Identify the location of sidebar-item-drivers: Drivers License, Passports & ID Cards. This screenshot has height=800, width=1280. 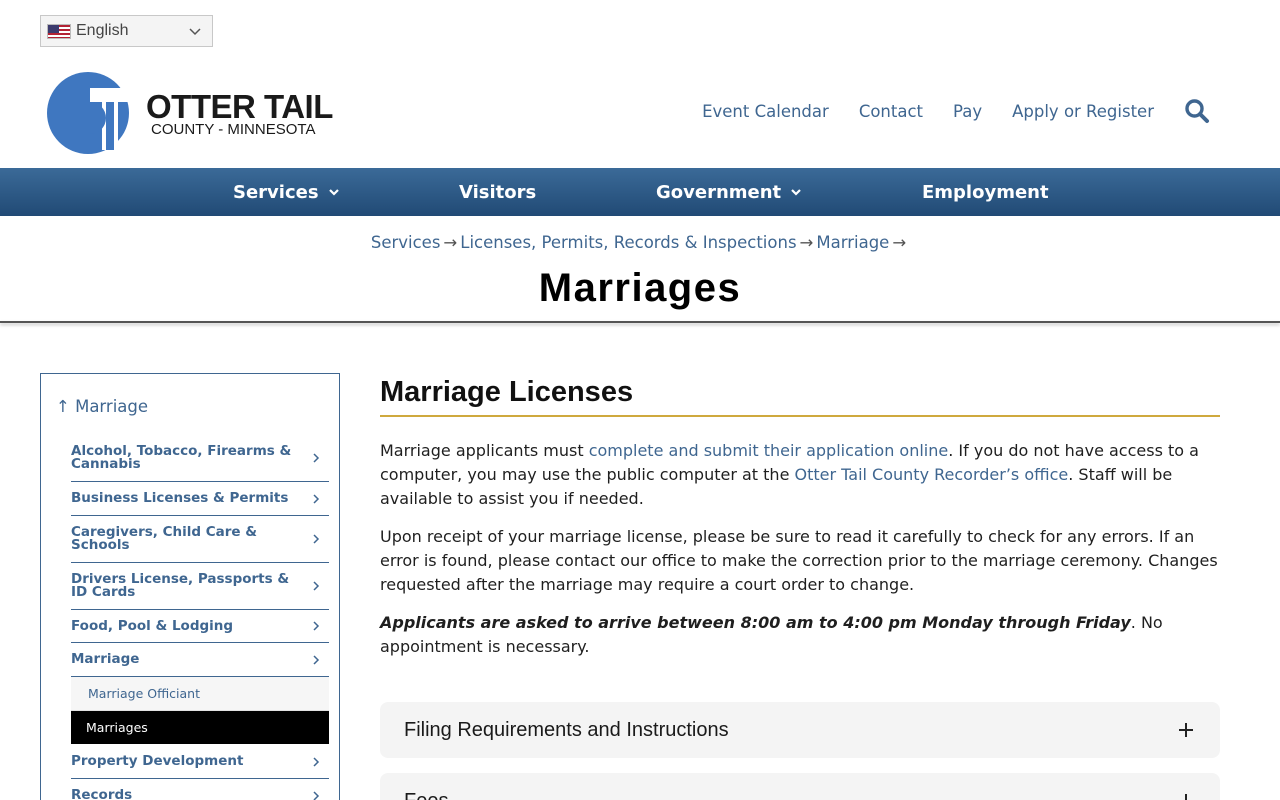
(200, 586).